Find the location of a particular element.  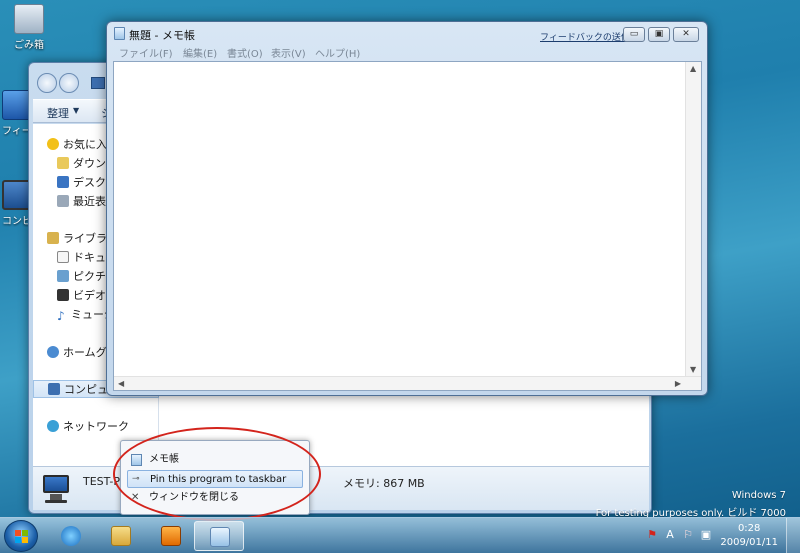

forward-button is located at coordinates (69, 83).